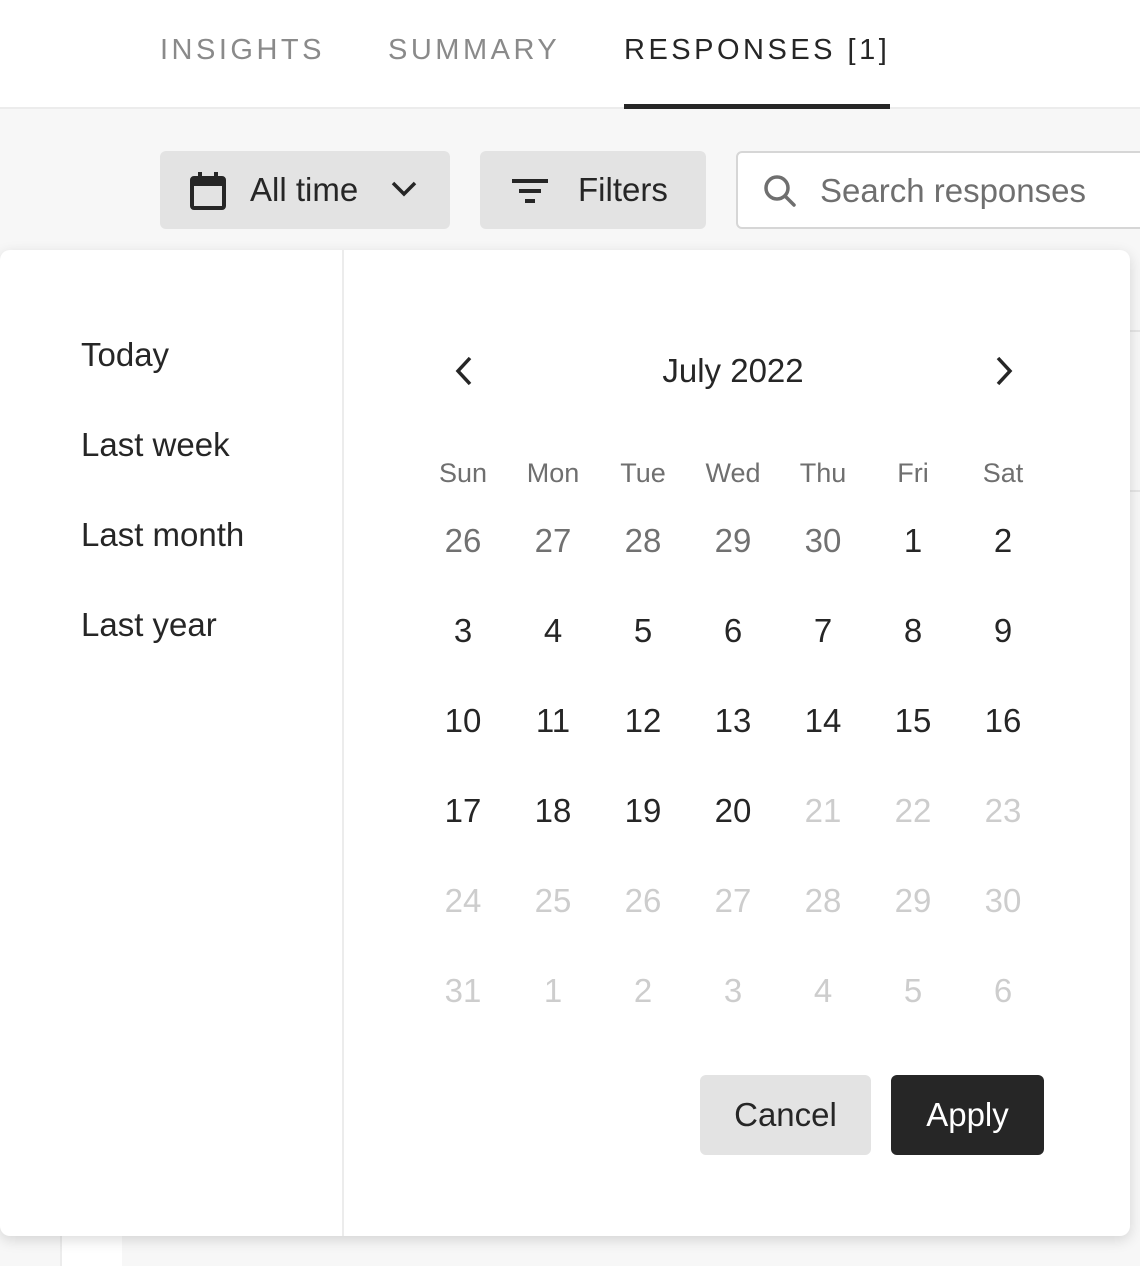  What do you see at coordinates (780, 191) in the screenshot?
I see `search-icon` at bounding box center [780, 191].